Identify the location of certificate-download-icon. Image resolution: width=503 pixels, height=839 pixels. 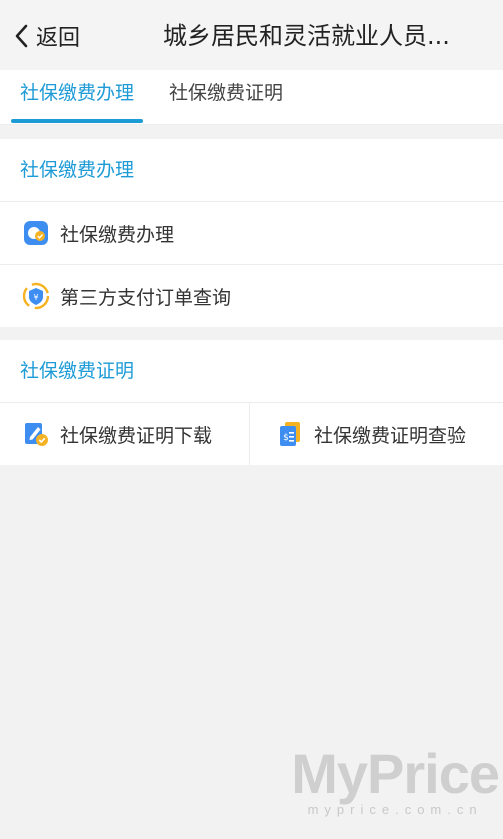
(36, 434).